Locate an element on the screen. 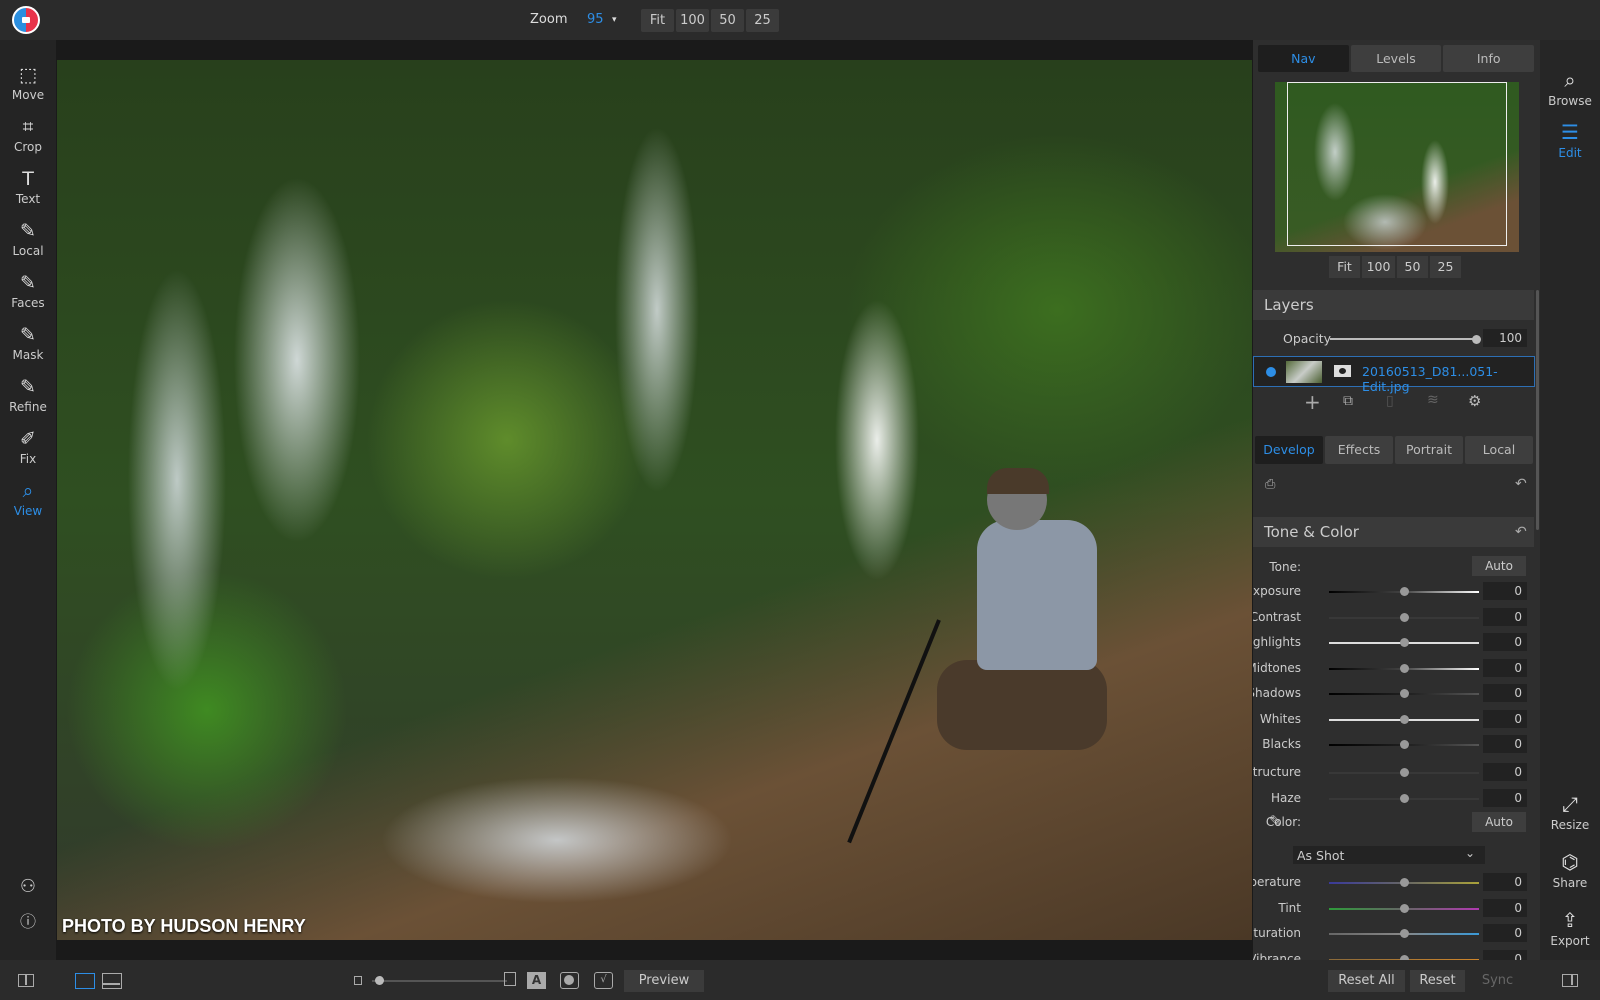 Image resolution: width=1600 pixels, height=1000 pixels. temperature-slider-knob is located at coordinates (1404, 882).